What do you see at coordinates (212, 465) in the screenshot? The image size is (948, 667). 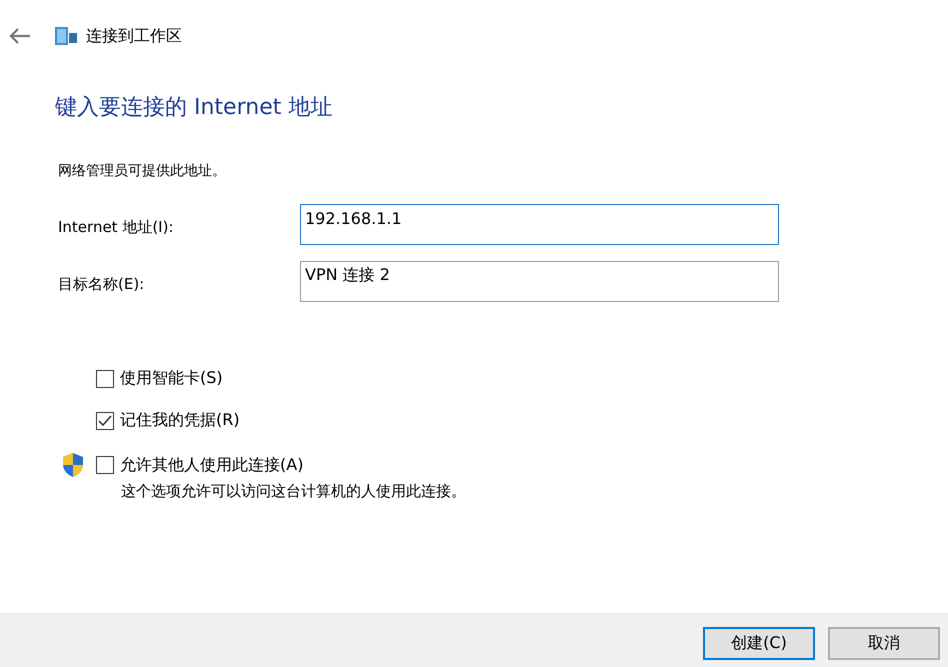 I see `checkbox-label: 允许其他人使用此连接(A)` at bounding box center [212, 465].